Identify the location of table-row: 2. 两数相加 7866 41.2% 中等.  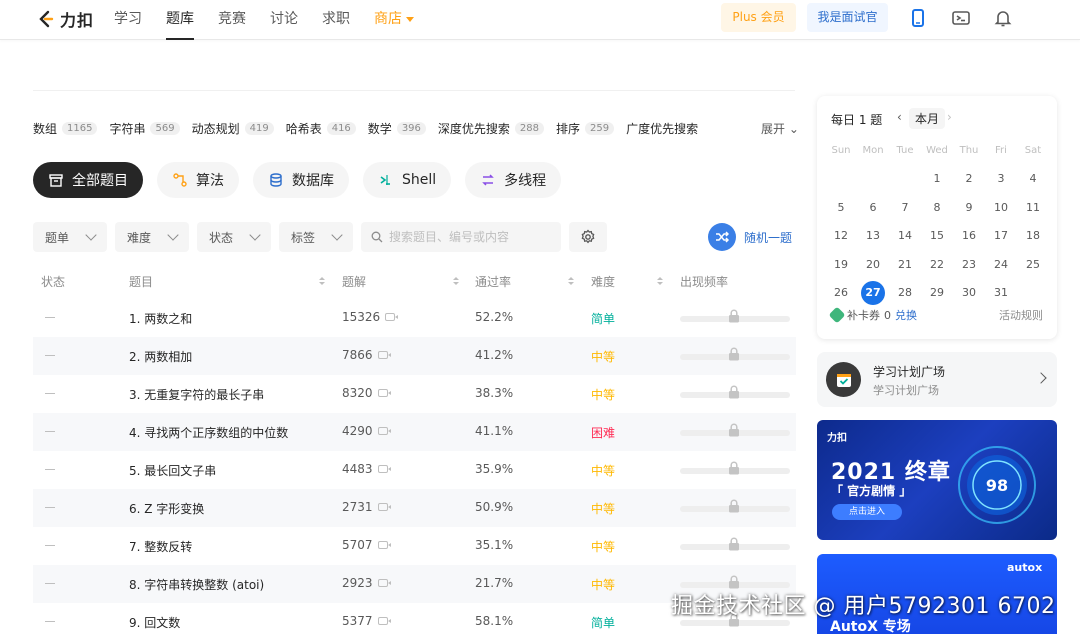
(414, 356).